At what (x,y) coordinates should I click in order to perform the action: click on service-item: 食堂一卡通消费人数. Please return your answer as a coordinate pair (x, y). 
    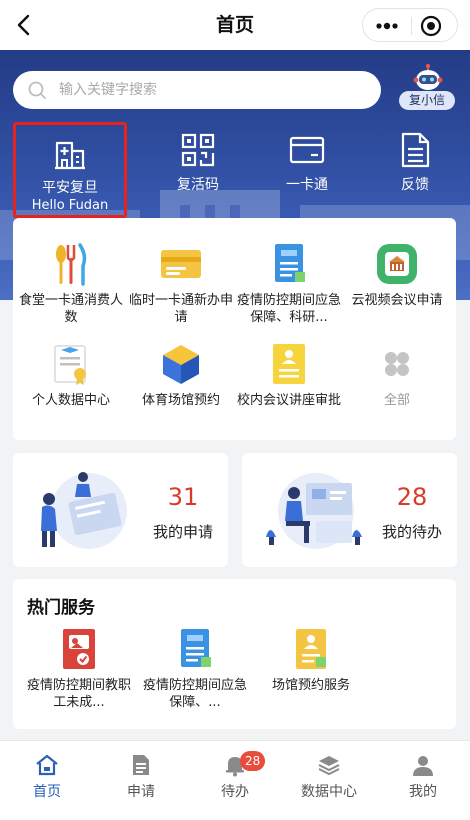
    Looking at the image, I should click on (71, 284).